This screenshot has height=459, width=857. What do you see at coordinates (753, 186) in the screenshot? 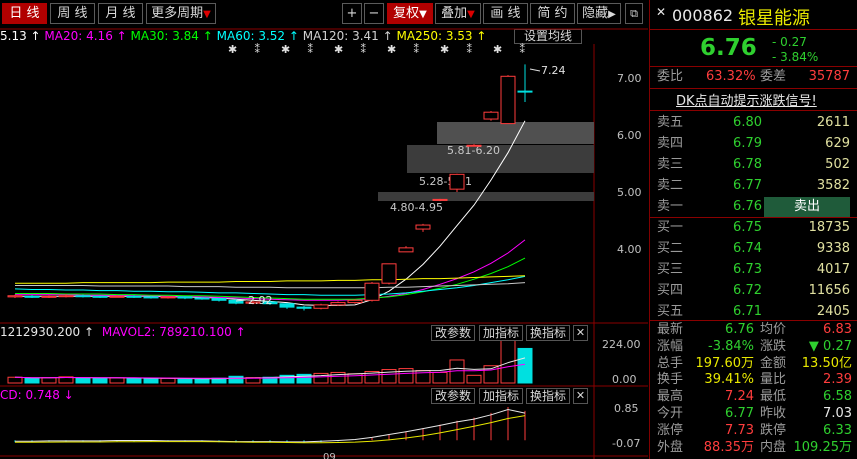
I see `sell-level-row: 卖二 6.77 3582` at bounding box center [753, 186].